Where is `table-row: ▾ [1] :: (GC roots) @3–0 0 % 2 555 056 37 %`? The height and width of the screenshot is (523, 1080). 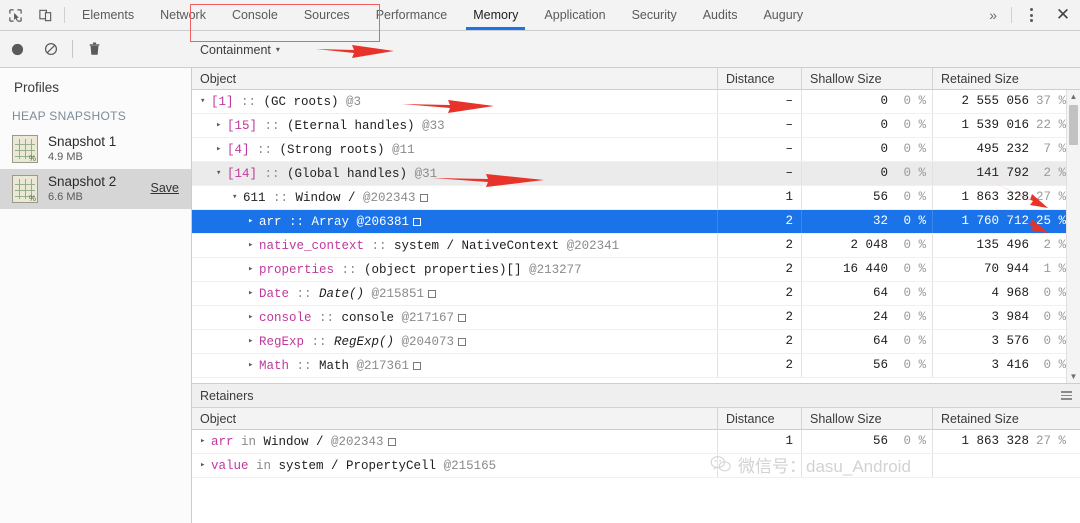
table-row: ▾ [1] :: (GC roots) @3–0 0 % 2 555 056 37 % is located at coordinates (636, 102).